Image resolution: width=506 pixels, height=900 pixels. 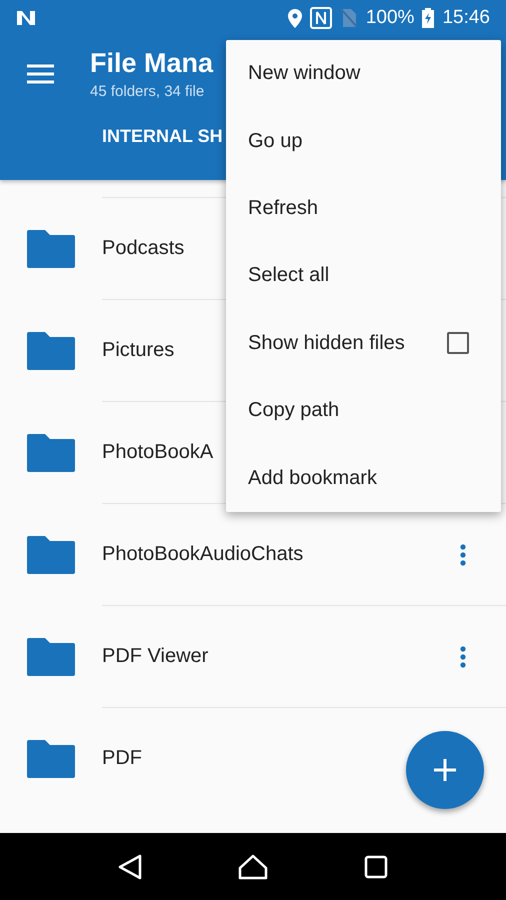 I want to click on clock: 15:46, so click(x=466, y=18).